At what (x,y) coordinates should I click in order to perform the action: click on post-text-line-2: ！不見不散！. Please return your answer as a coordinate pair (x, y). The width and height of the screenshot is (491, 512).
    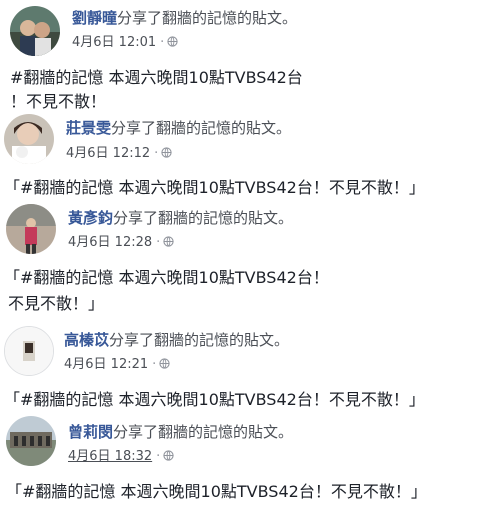
    Looking at the image, I should click on (58, 101).